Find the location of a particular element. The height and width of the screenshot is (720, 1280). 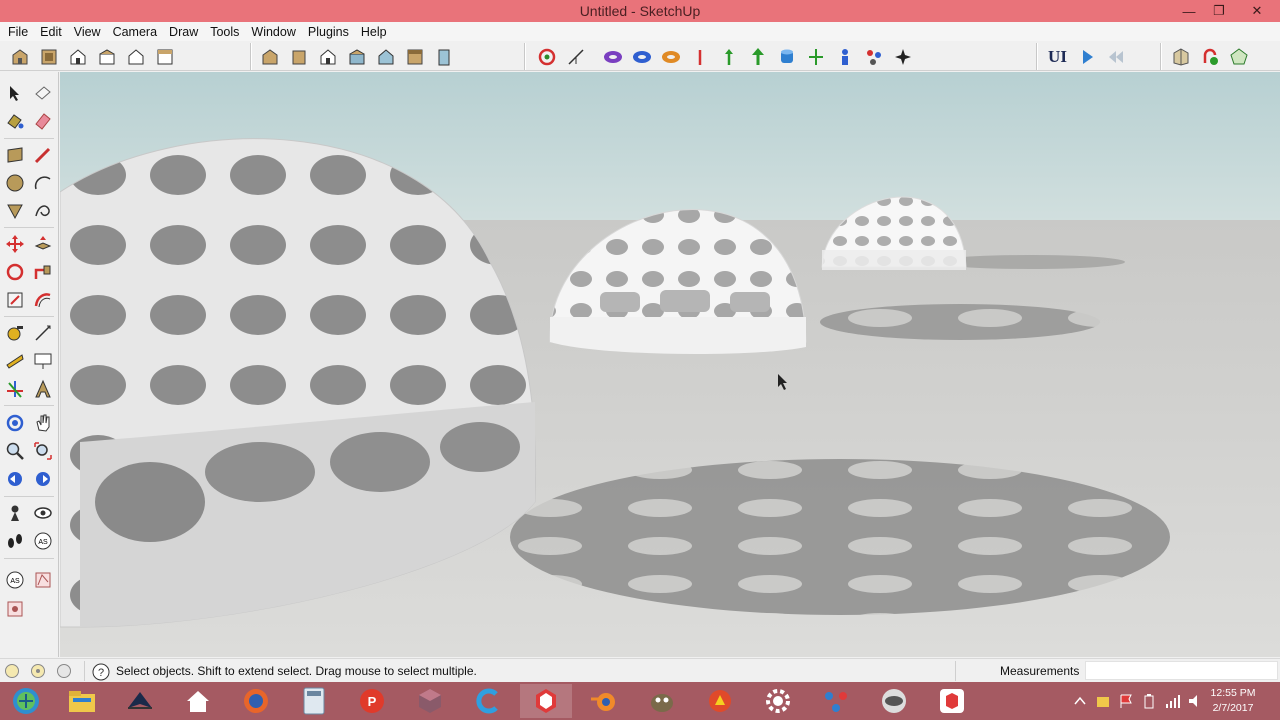

tray-volume-icon is located at coordinates (1194, 701).